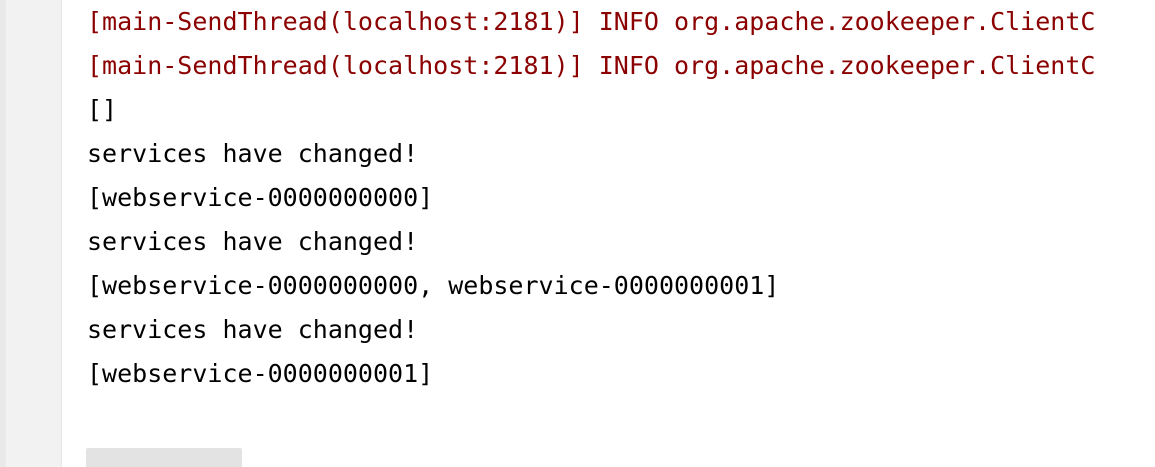  What do you see at coordinates (164, 457) in the screenshot?
I see `horizontal-scrollbar-thumb` at bounding box center [164, 457].